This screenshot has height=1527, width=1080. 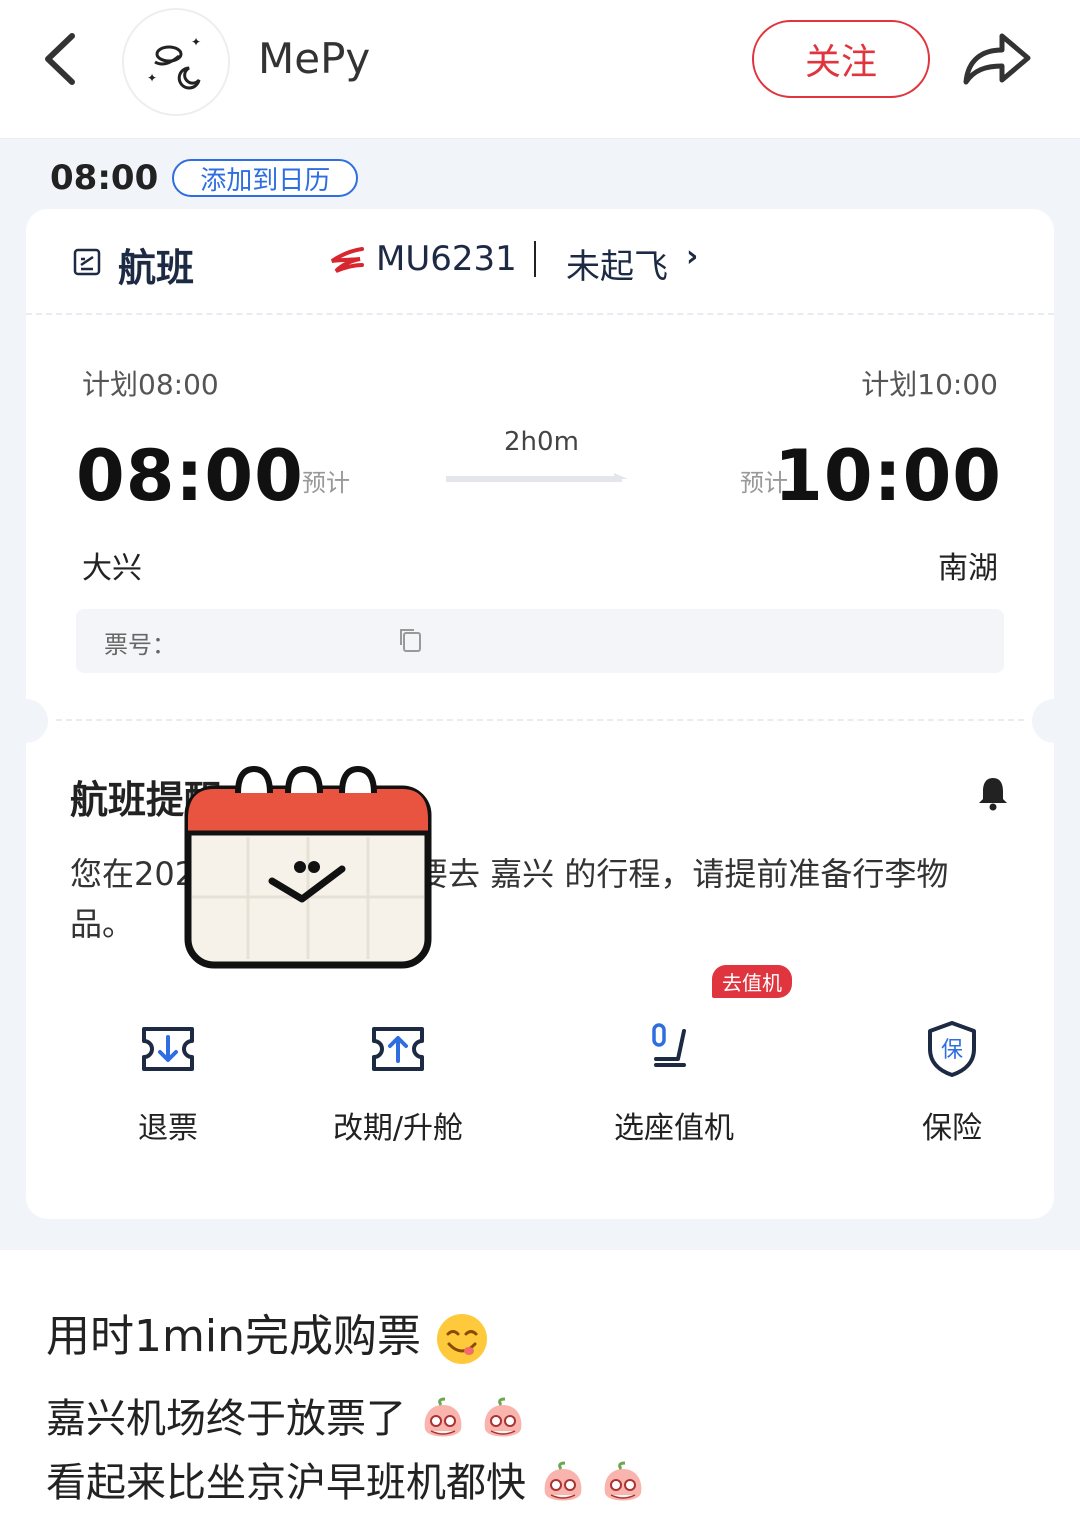 I want to click on svg-text: 保, so click(x=952, y=1050).